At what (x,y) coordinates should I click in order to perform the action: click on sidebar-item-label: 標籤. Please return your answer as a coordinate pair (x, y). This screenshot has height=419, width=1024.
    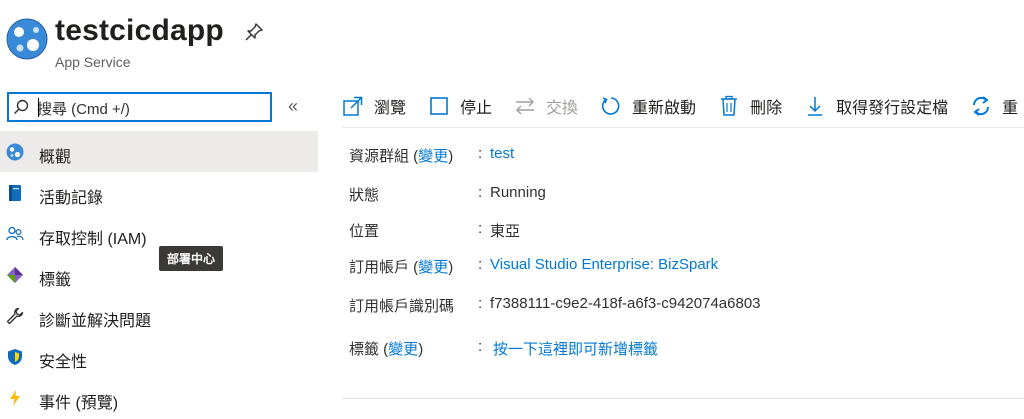
    Looking at the image, I should click on (55, 280).